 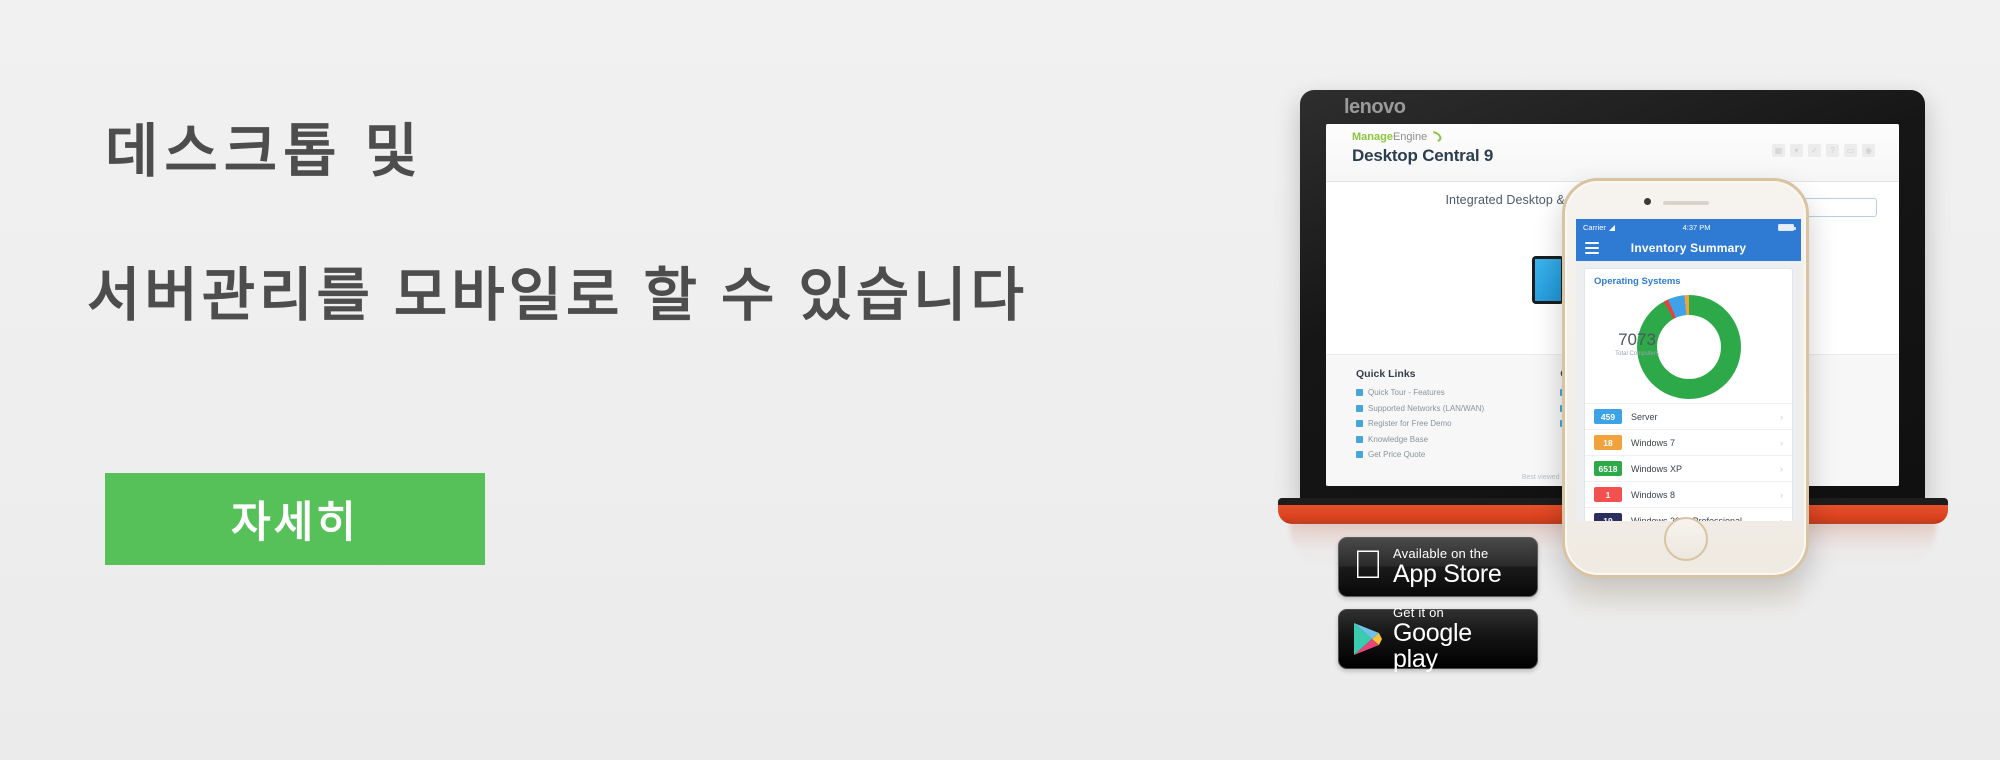 I want to click on download-icon: ▾, so click(x=1796, y=150).